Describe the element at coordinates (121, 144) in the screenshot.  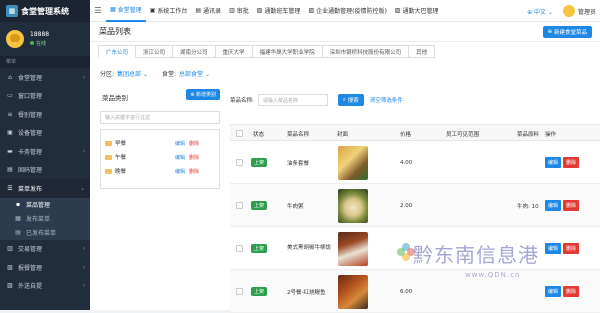
I see `category-label: 早餐` at that location.